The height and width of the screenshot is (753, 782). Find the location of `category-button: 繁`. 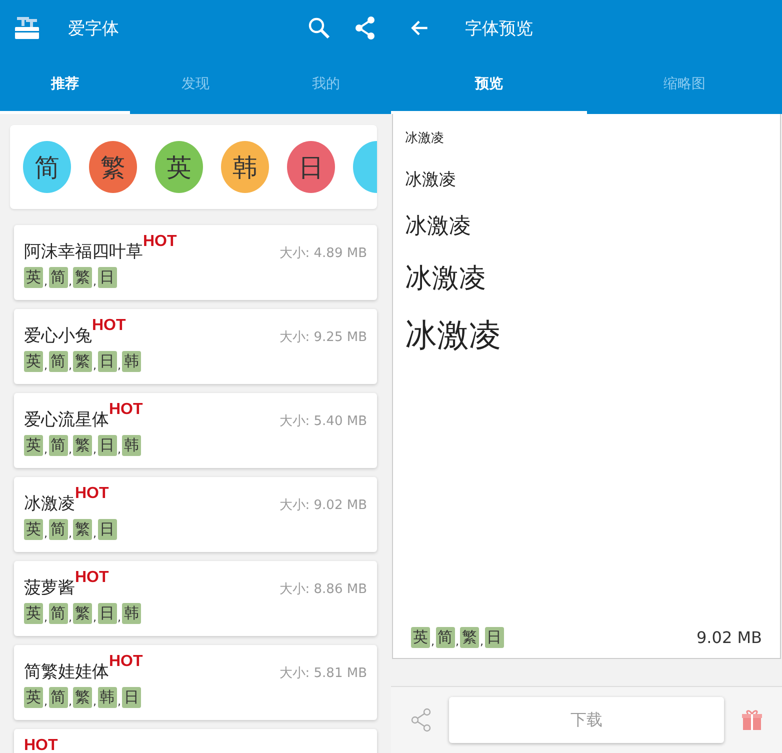

category-button: 繁 is located at coordinates (113, 167).